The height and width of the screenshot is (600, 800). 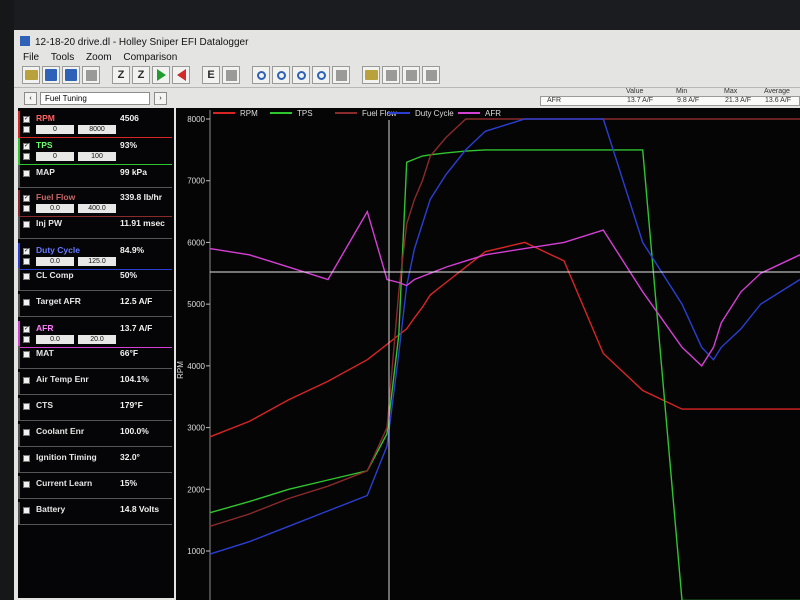 What do you see at coordinates (249, 113) in the screenshot?
I see `legend-label: RPM` at bounding box center [249, 113].